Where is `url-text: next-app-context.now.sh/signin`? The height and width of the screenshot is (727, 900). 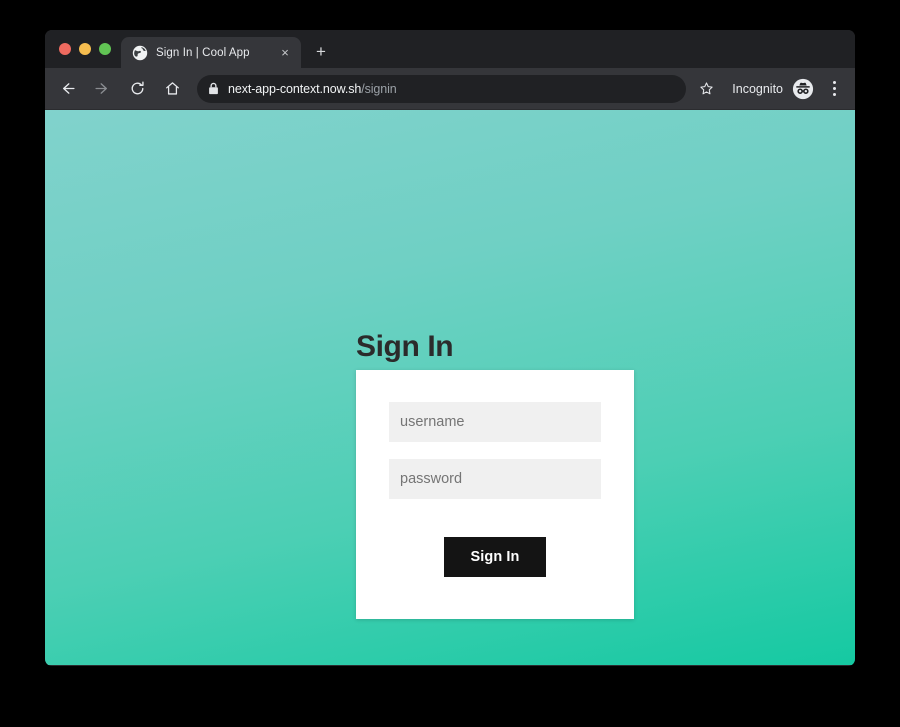
url-text: next-app-context.now.sh/signin is located at coordinates (451, 89).